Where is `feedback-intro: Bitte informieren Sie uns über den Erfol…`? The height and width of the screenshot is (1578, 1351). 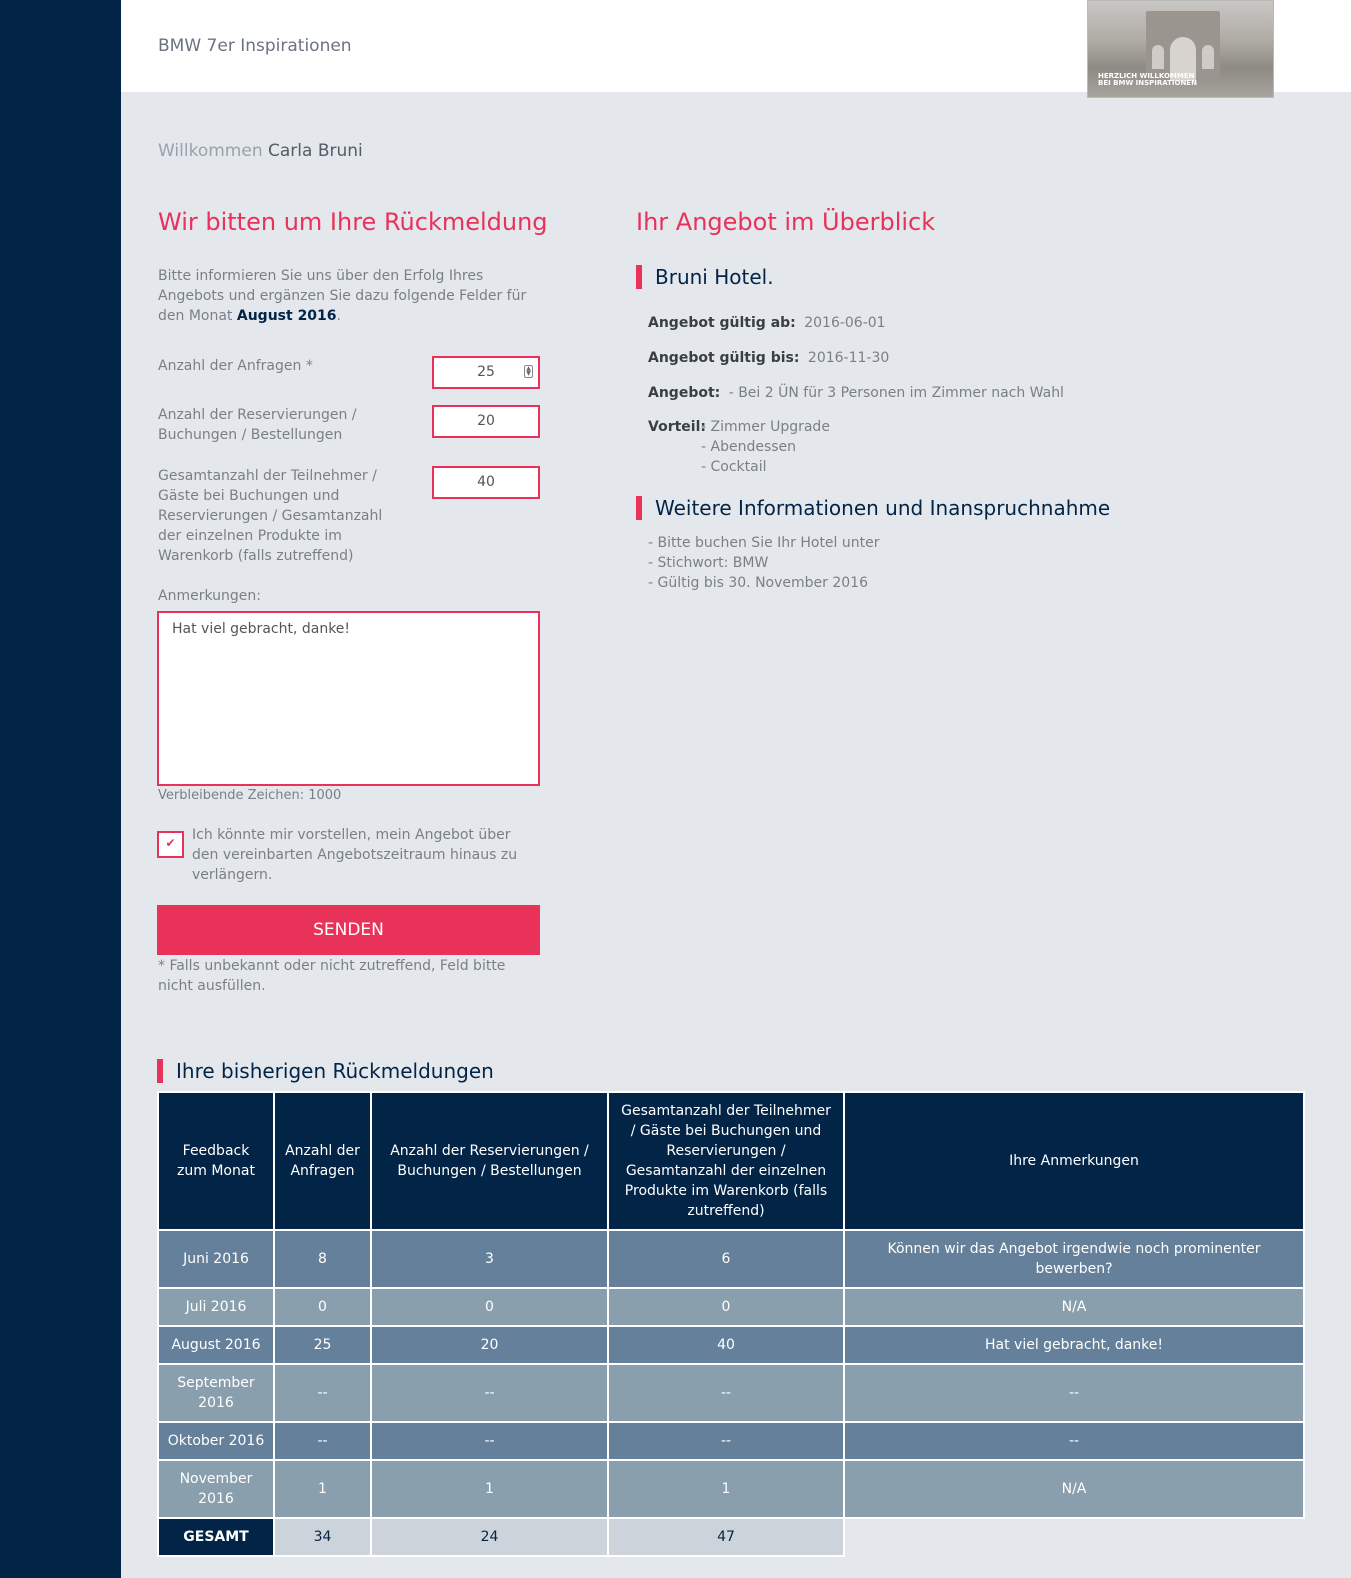
feedback-intro: Bitte informieren Sie uns über den Erfol… is located at coordinates (342, 296).